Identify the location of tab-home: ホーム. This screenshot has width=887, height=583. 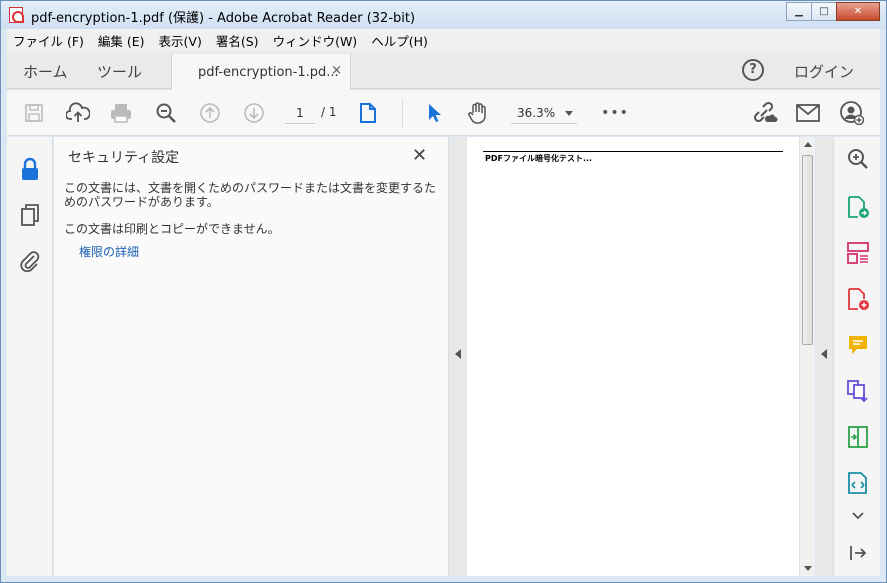
(45, 71).